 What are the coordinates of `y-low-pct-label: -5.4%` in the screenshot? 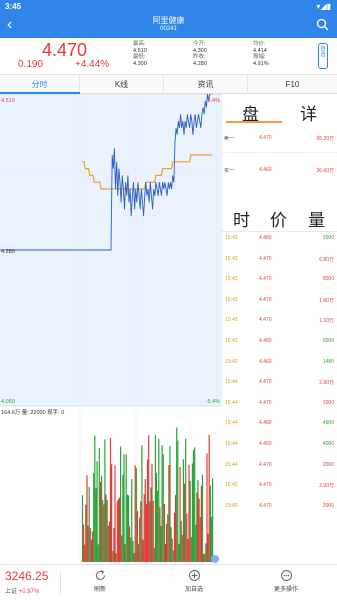 It's located at (213, 402).